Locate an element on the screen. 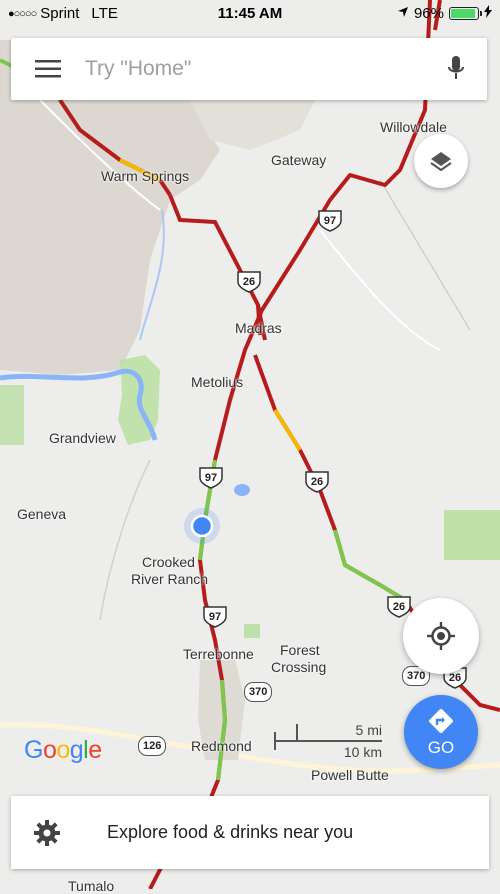  status-bar: ●○○○○ Sprint LTE 11:45 AM 96% is located at coordinates (250, 14).